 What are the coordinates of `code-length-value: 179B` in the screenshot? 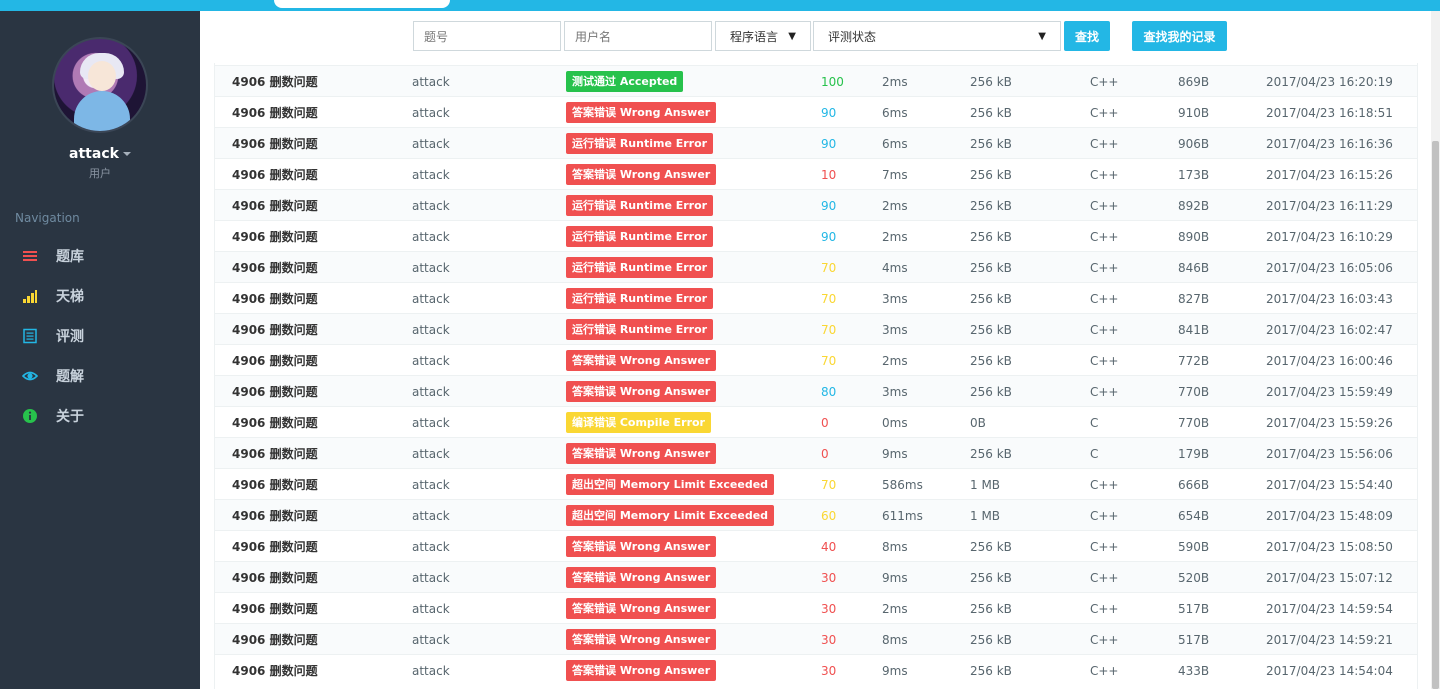 It's located at (1193, 454).